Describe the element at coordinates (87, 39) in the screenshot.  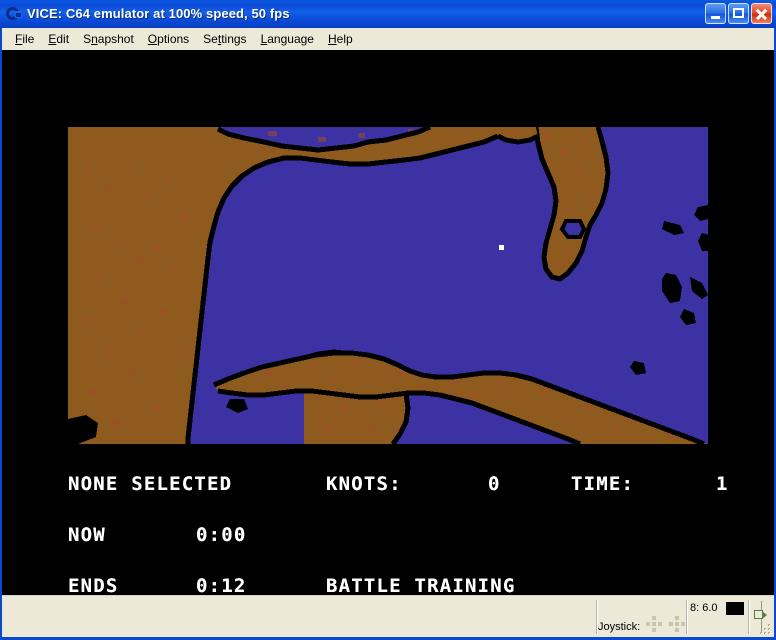
I see `menu-snapshot-pre: S` at that location.